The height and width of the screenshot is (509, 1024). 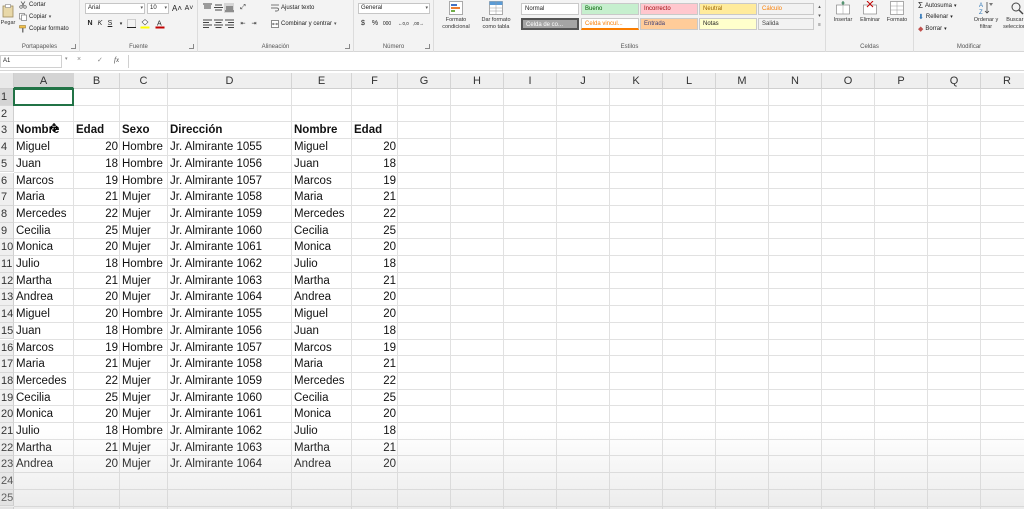 What do you see at coordinates (375, 81) in the screenshot?
I see `column-header-f: F` at bounding box center [375, 81].